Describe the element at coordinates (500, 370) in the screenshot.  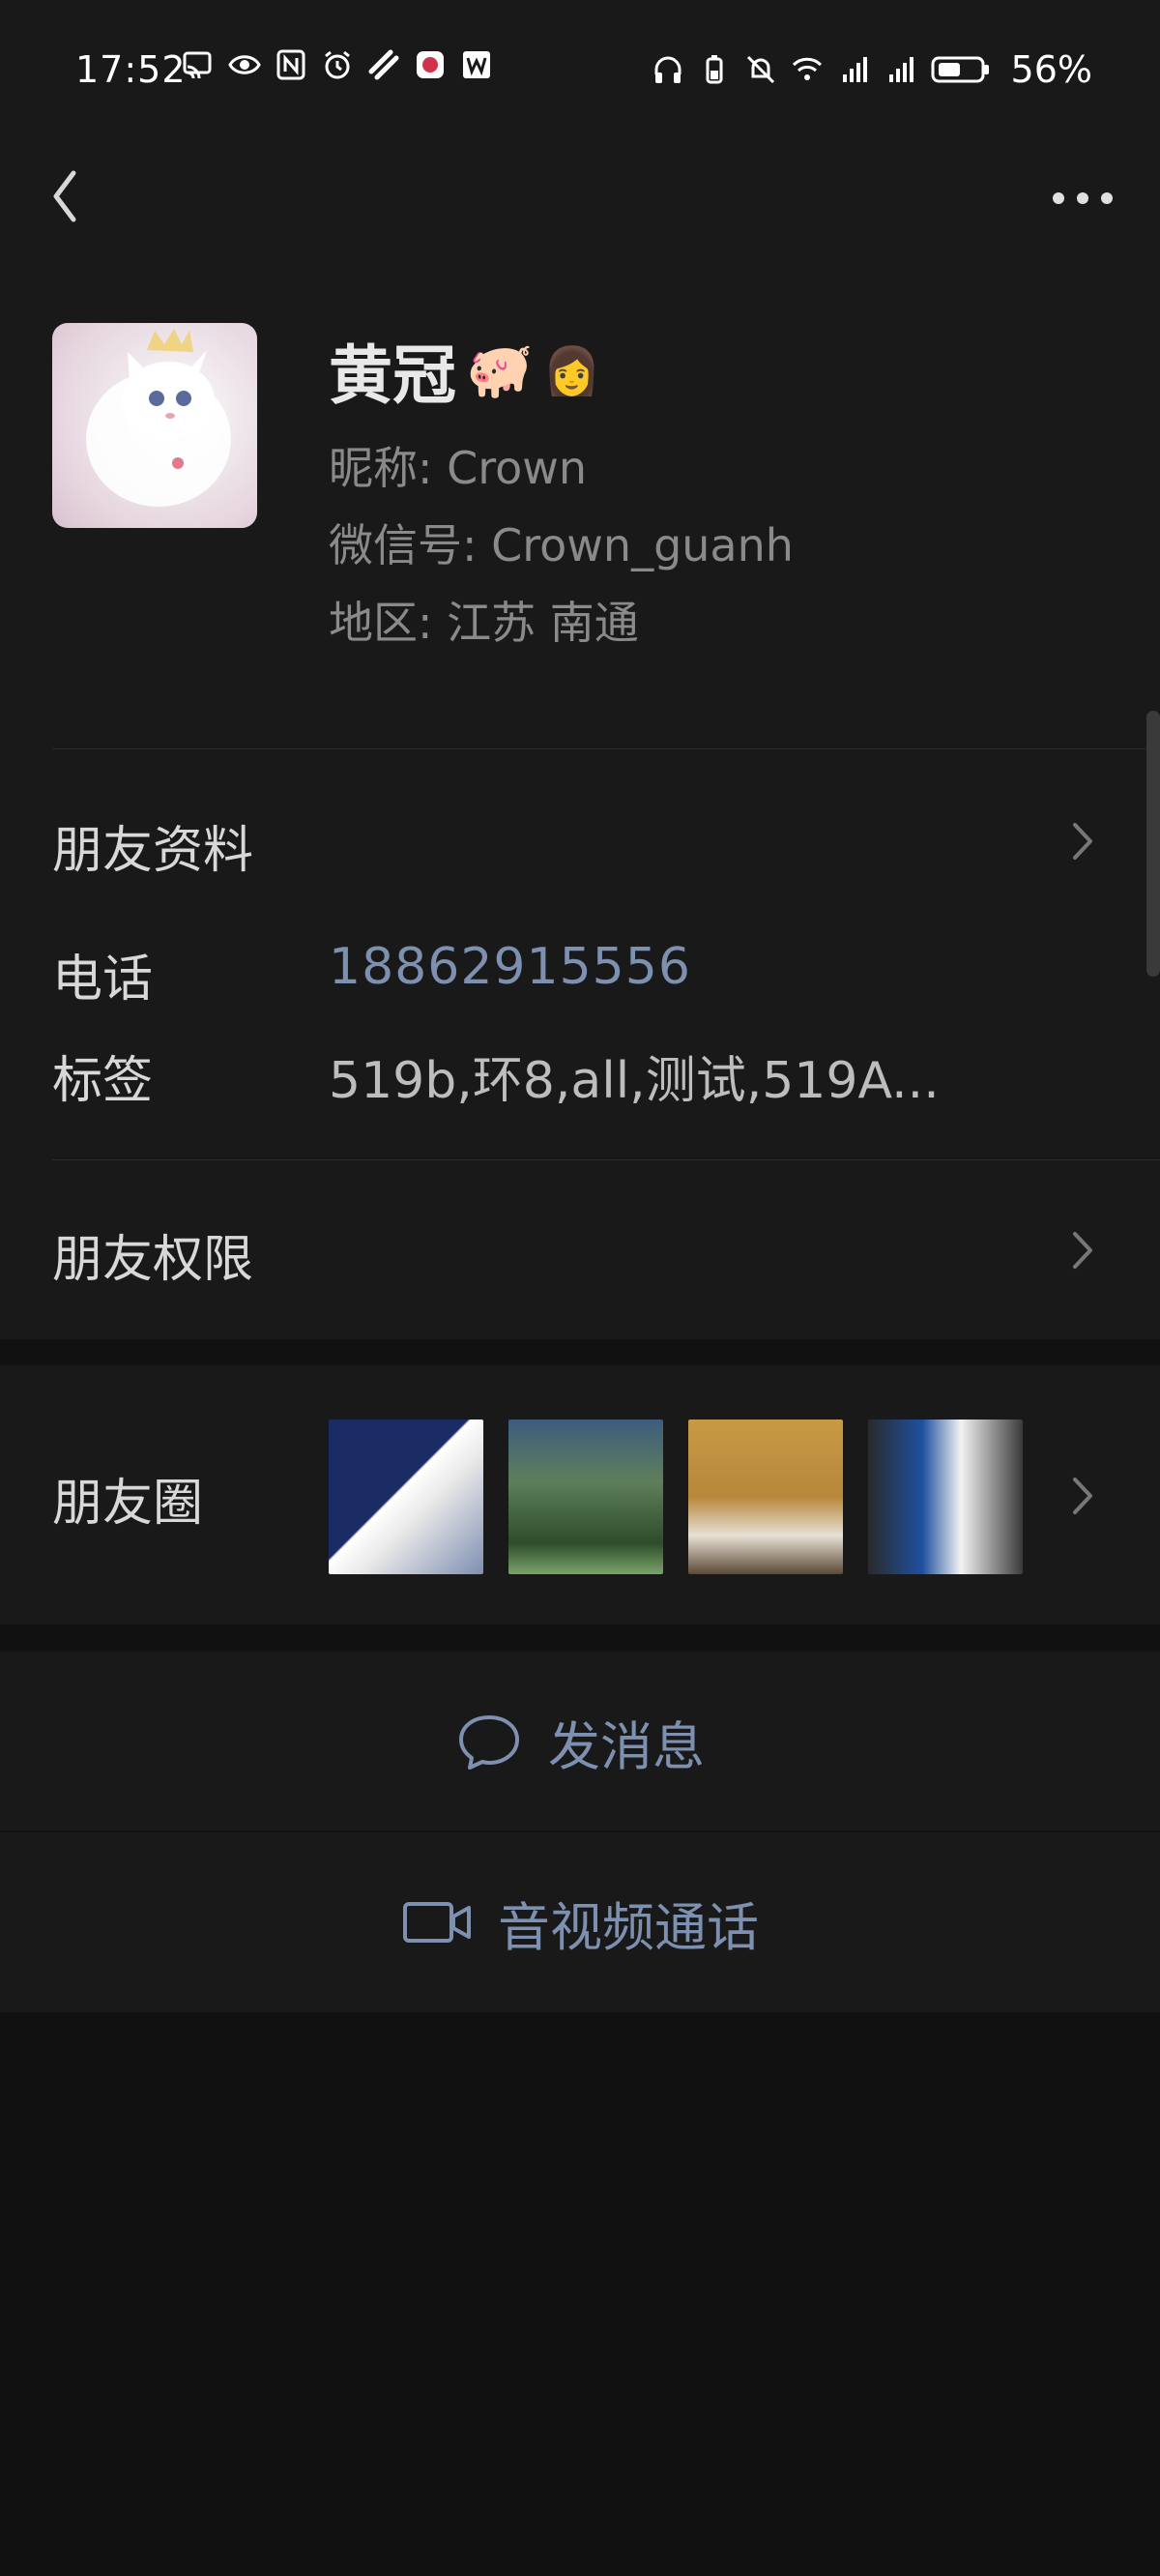
I see `pig-emoji-icon: 🐖` at that location.